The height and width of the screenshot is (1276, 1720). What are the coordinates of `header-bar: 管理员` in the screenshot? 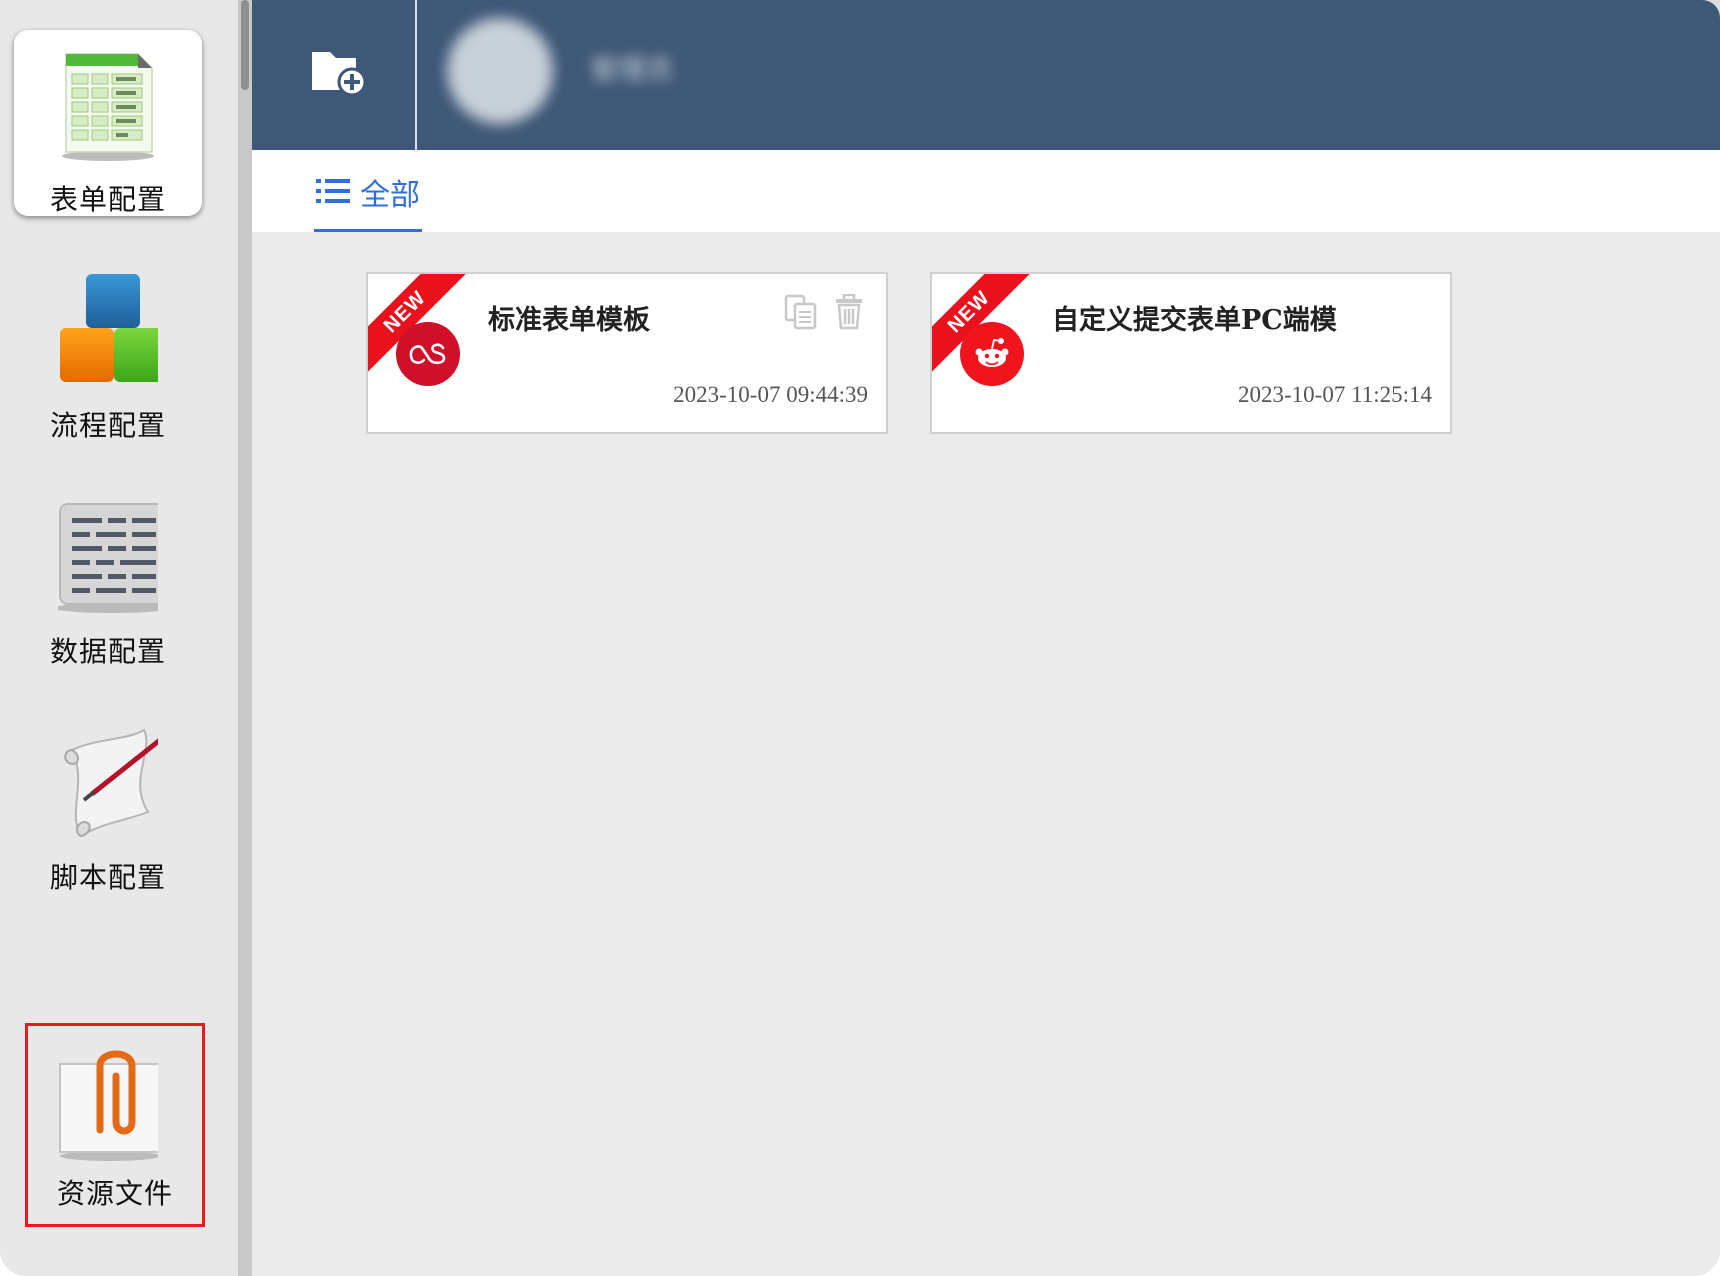 It's located at (986, 75).